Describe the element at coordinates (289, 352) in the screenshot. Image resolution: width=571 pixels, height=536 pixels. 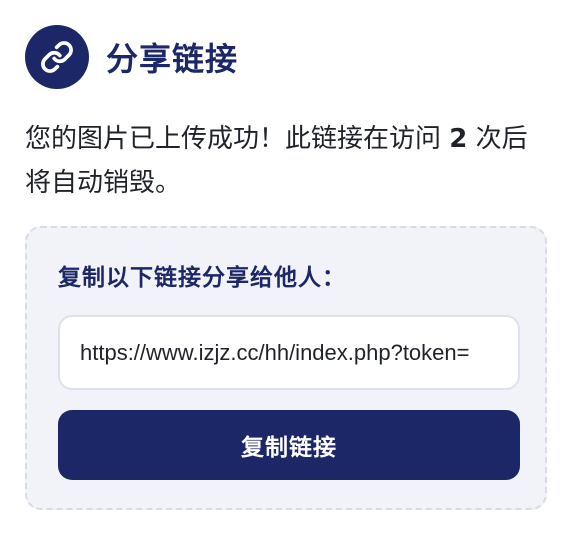
I see `share-url-input` at that location.